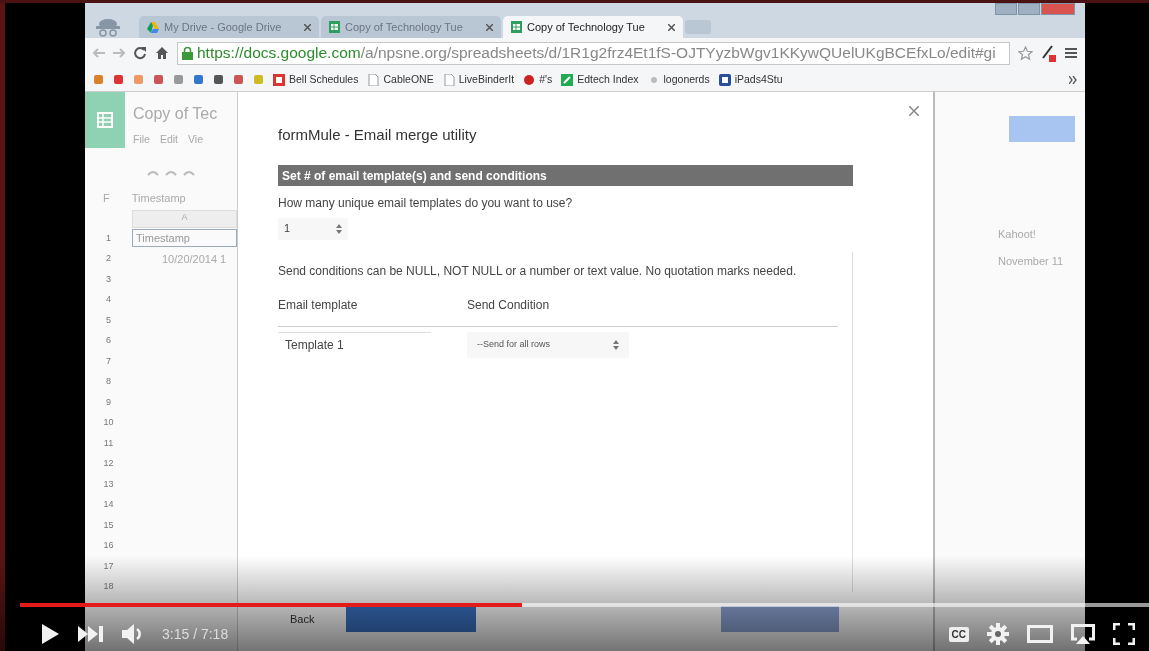 This screenshot has height=651, width=1149. I want to click on browser-tab: Copy of Technology Tue, so click(593, 27).